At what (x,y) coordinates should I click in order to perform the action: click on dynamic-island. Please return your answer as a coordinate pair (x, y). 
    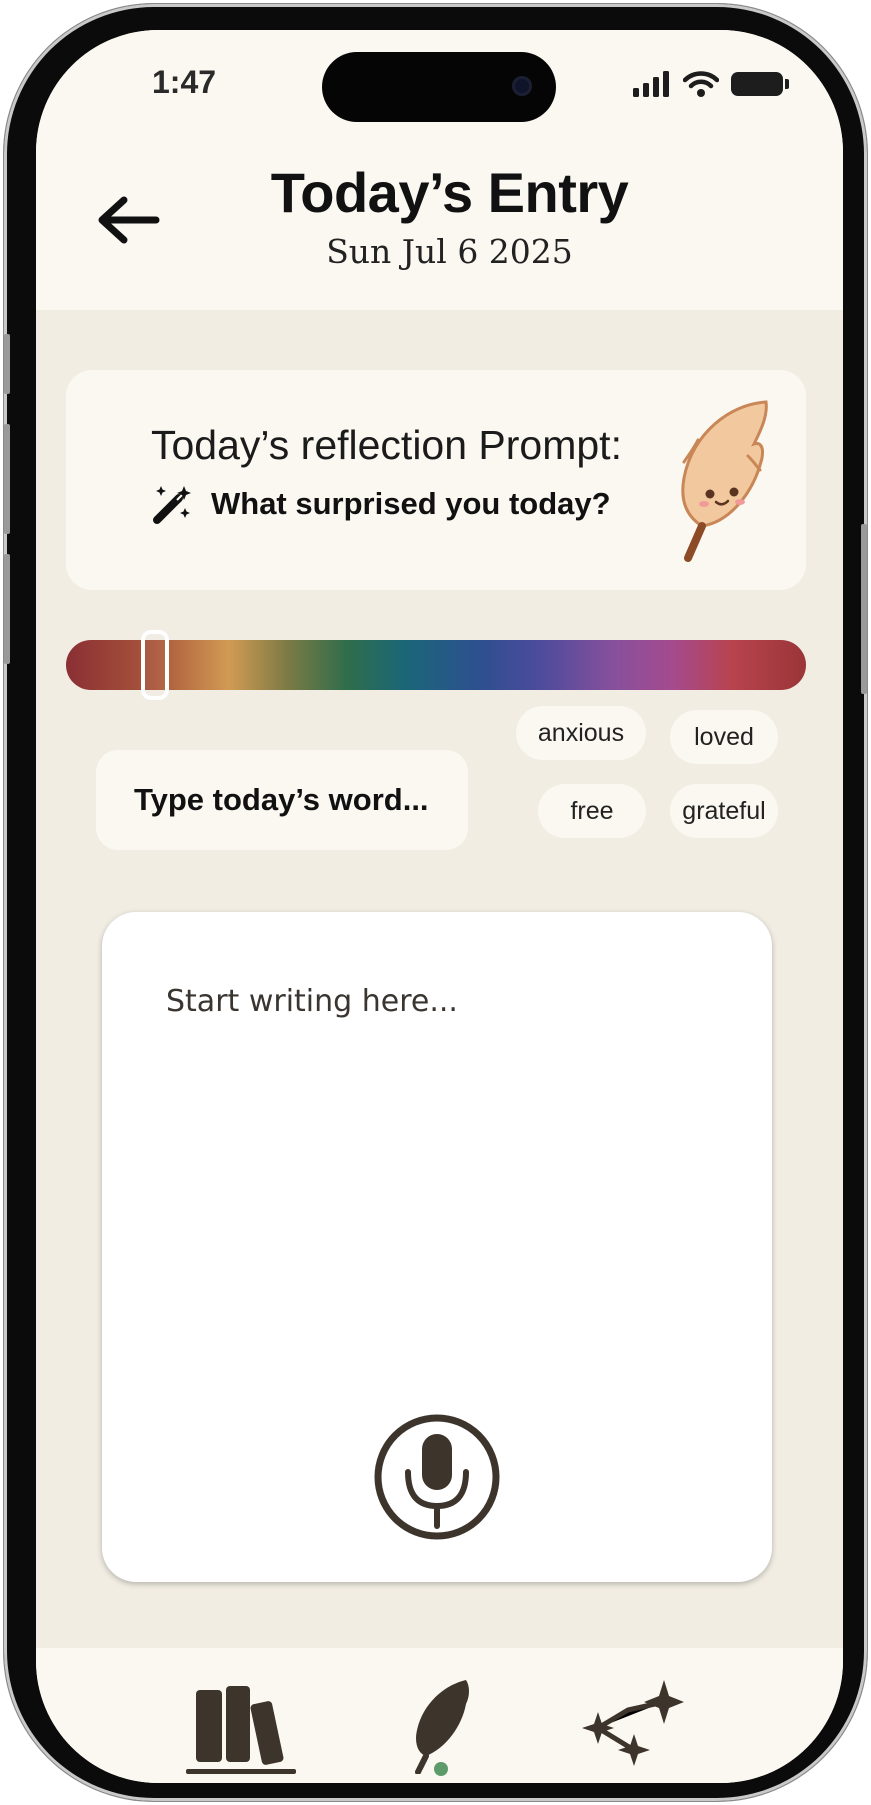
    Looking at the image, I should click on (439, 87).